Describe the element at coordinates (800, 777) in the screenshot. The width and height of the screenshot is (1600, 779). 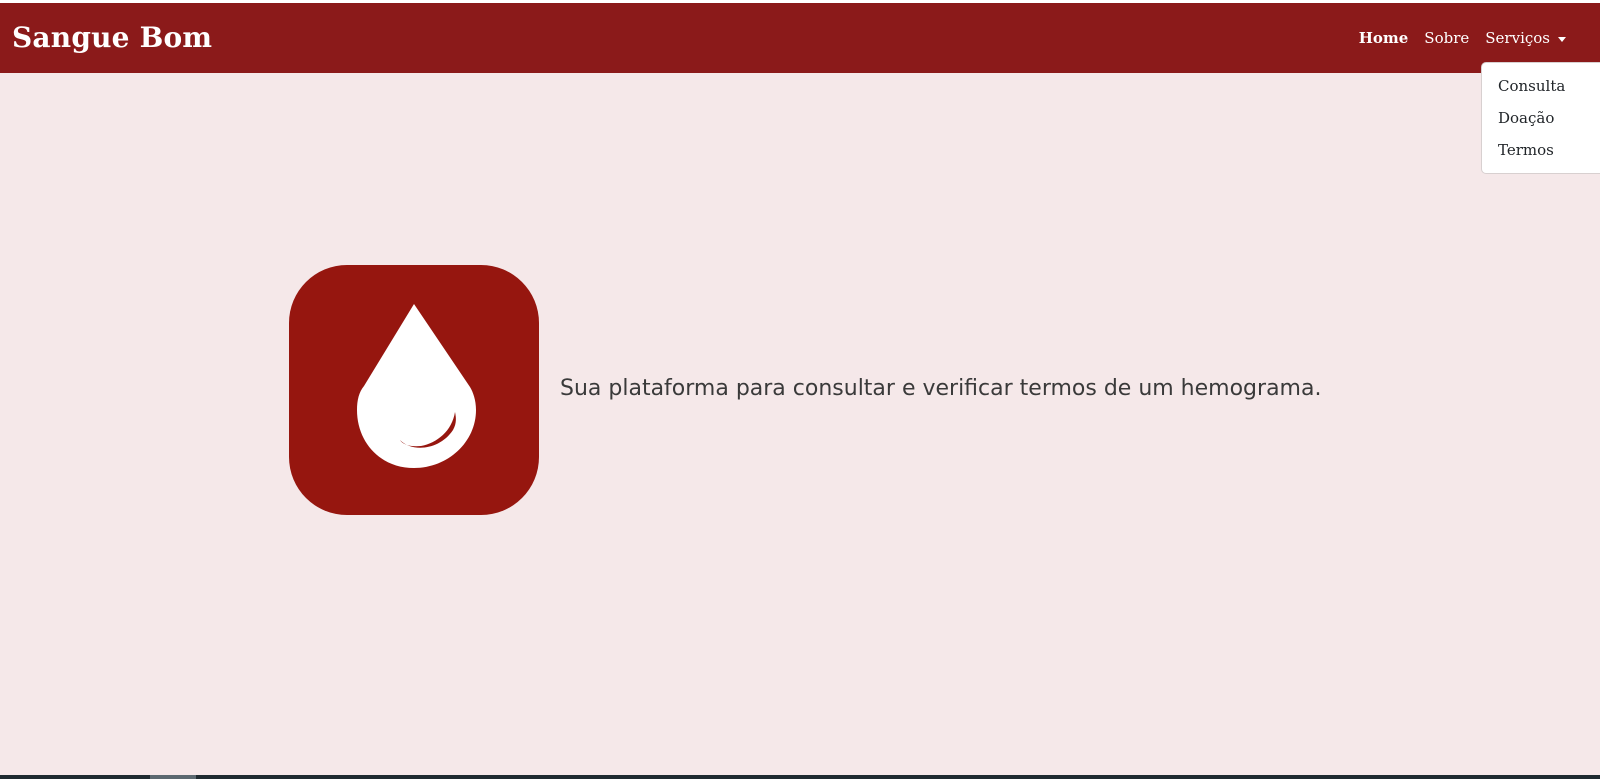
I see `bottom-scrollbar` at that location.